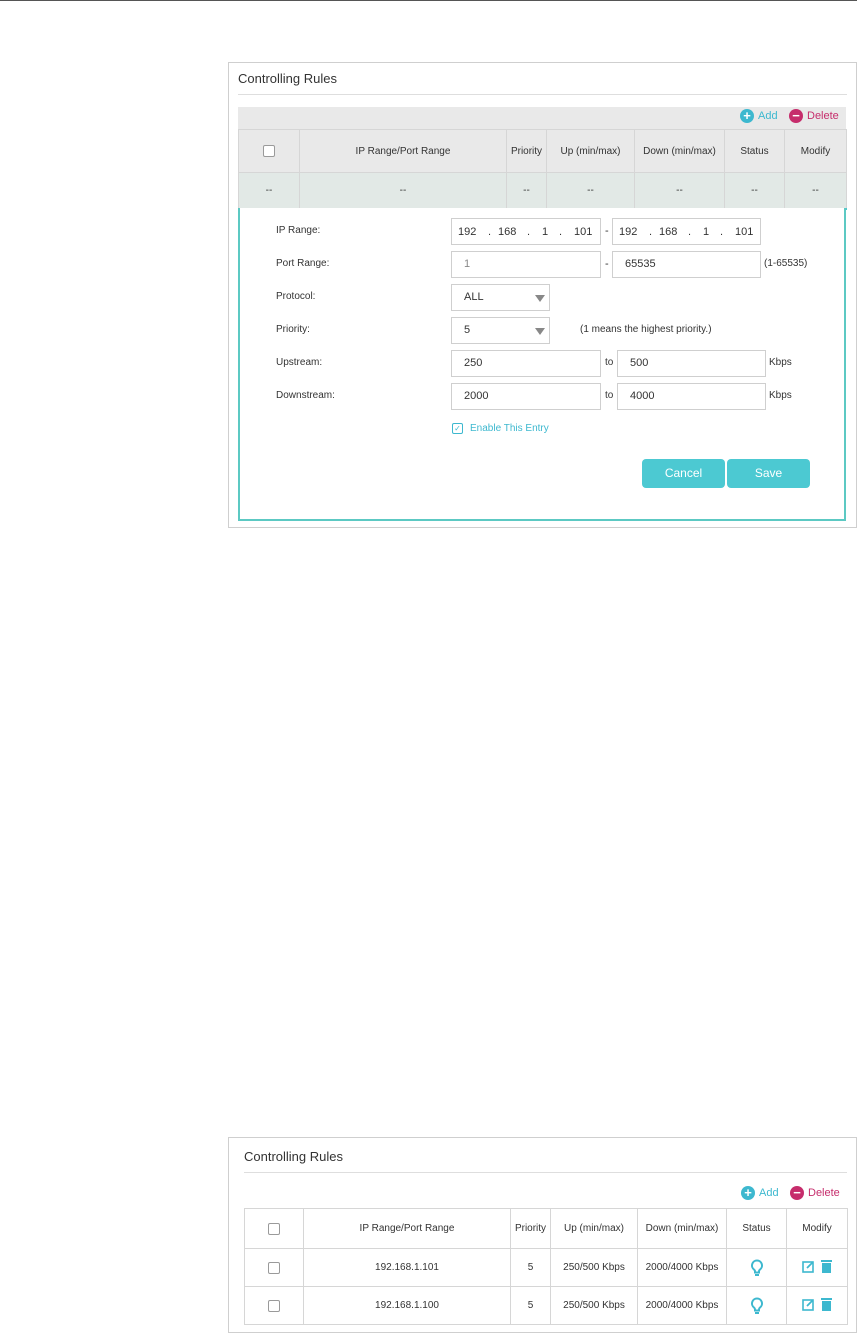 This screenshot has width=857, height=1333. Describe the element at coordinates (686, 264) in the screenshot. I see `port-end-field: 65535` at that location.